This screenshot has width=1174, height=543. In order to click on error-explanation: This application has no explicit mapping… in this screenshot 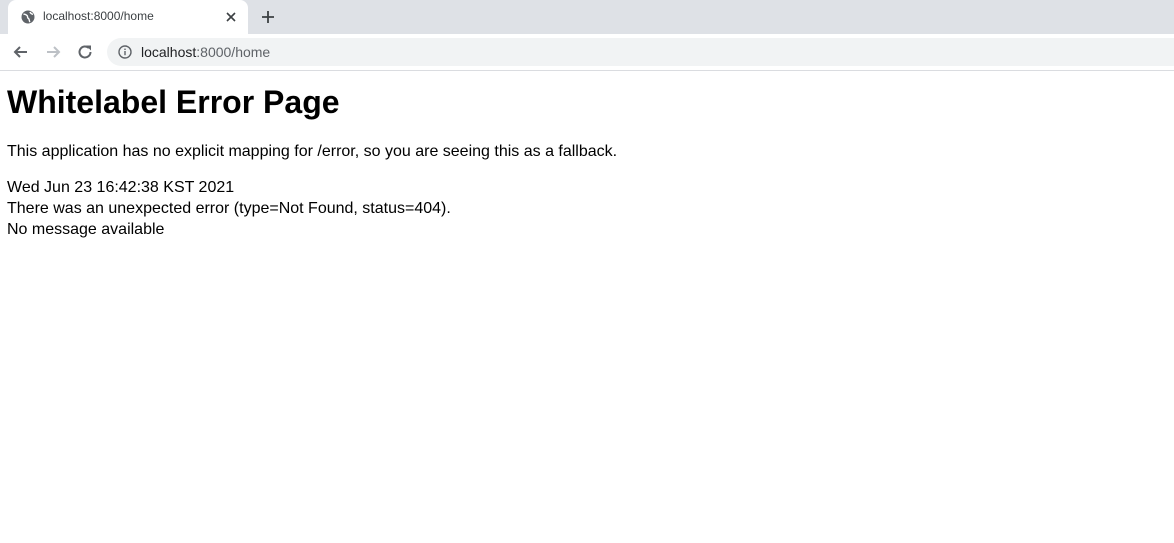, I will do `click(312, 151)`.